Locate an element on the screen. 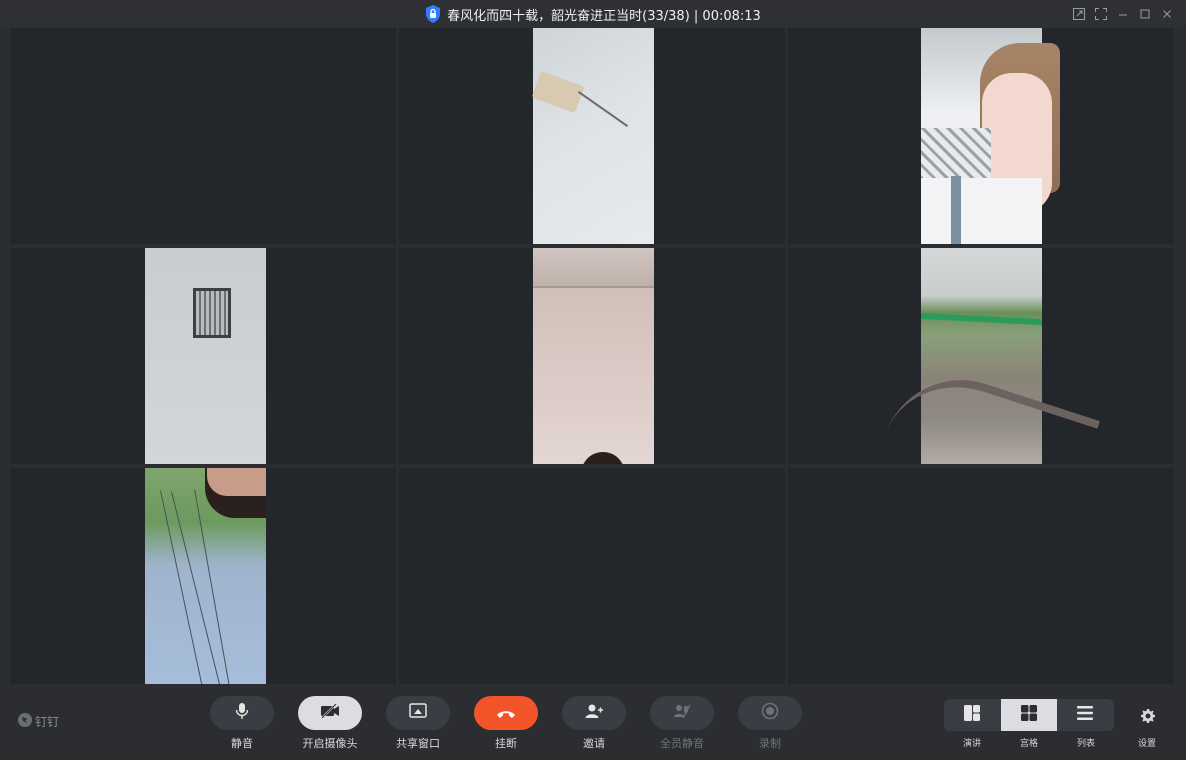 This screenshot has width=1186, height=760. gear-icon is located at coordinates (1148, 718).